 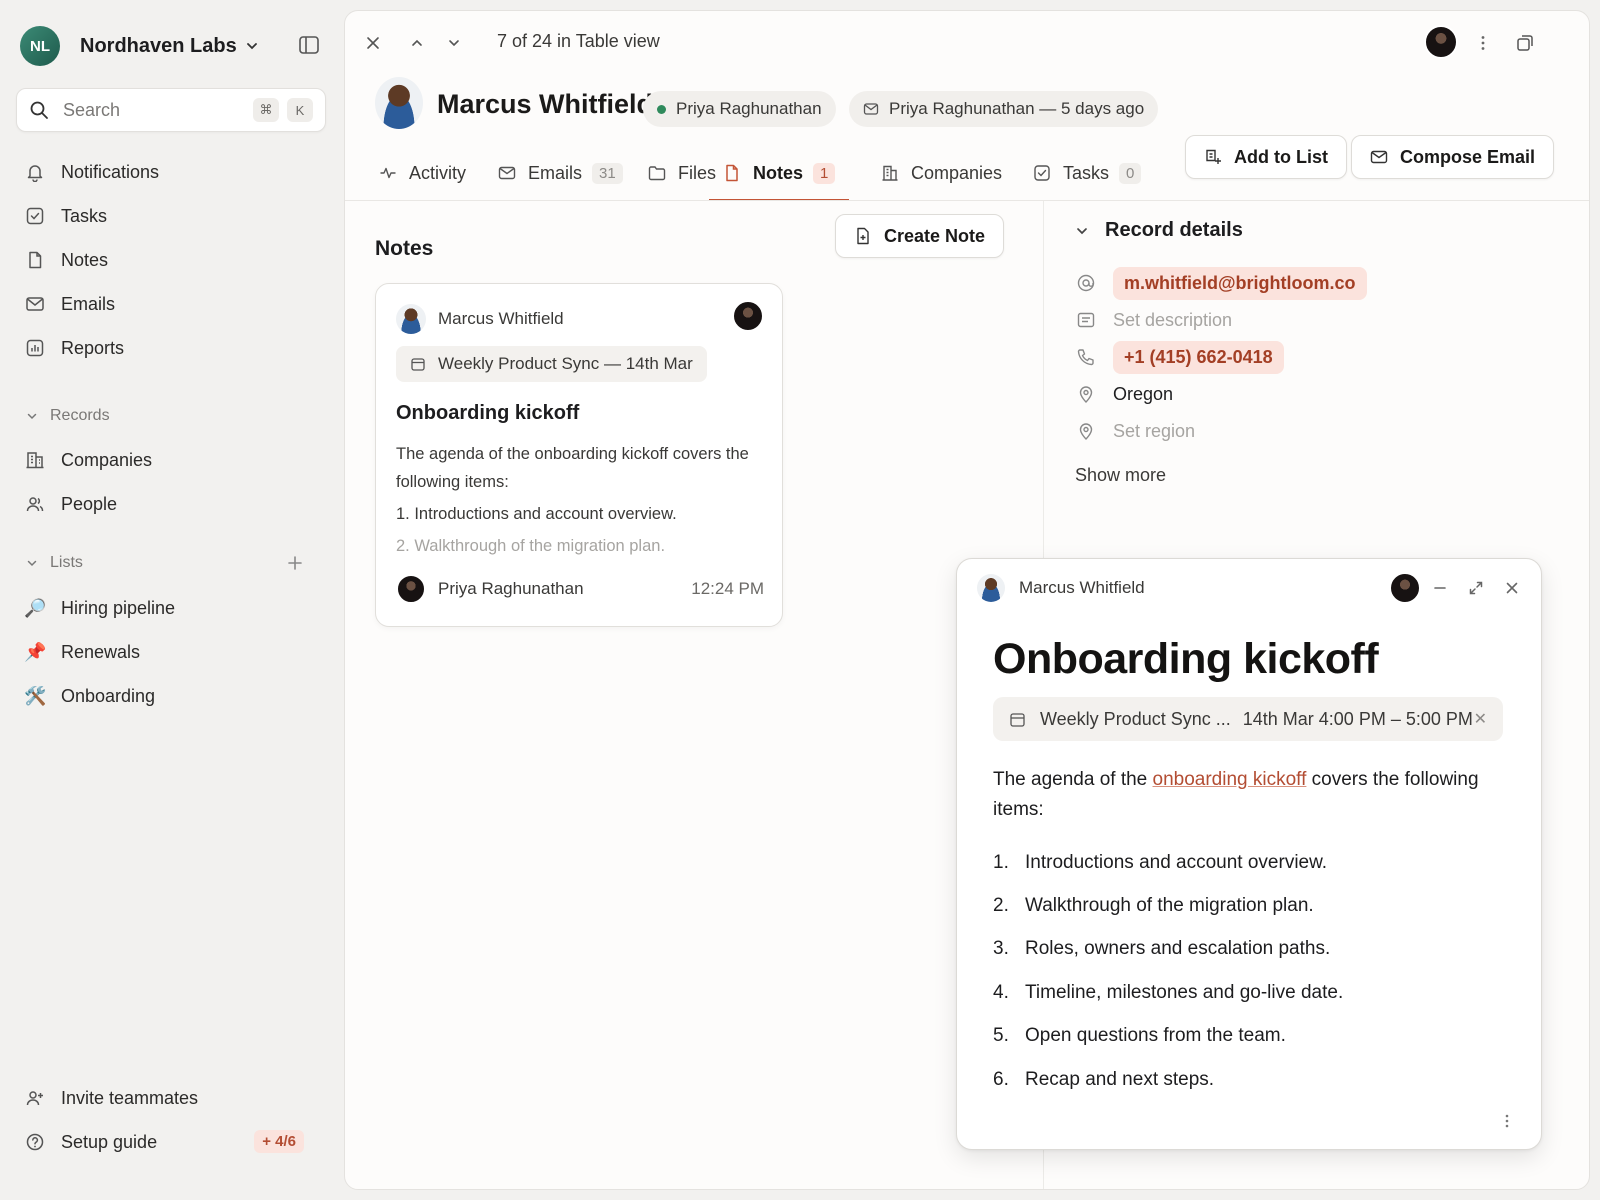 What do you see at coordinates (1082, 587) in the screenshot?
I see `author-name: Marcus Whitfield` at bounding box center [1082, 587].